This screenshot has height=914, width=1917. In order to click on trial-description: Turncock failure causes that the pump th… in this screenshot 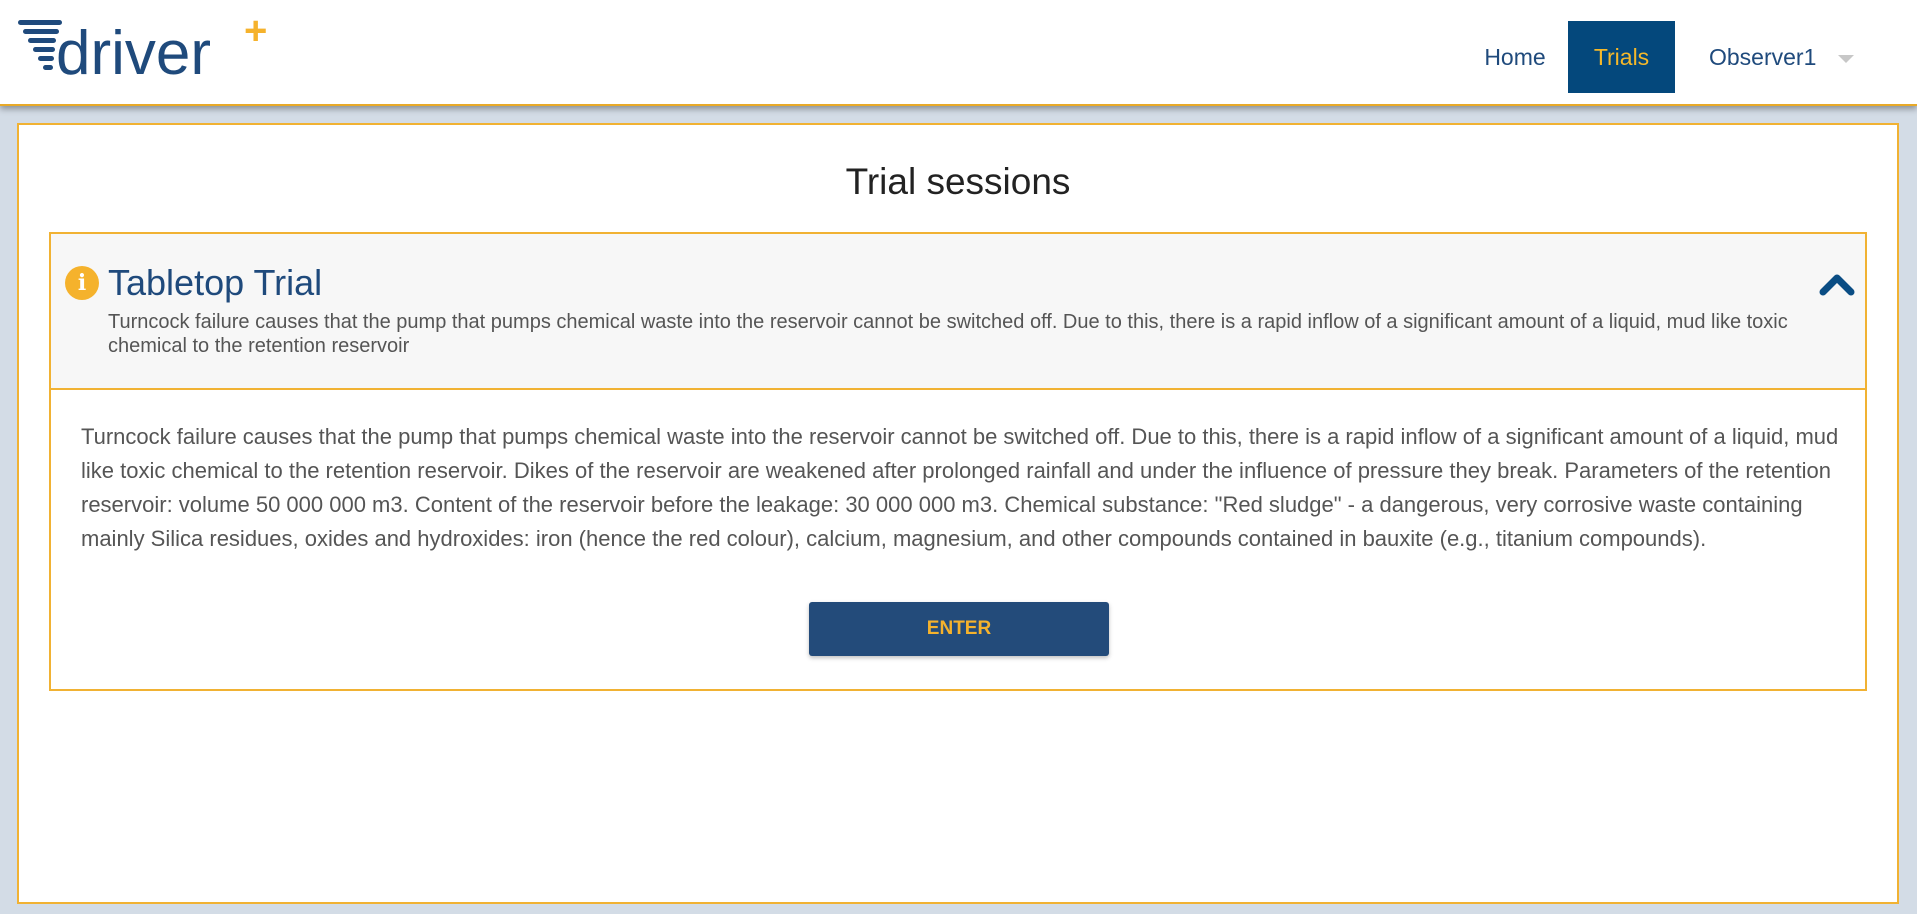, I will do `click(960, 487)`.